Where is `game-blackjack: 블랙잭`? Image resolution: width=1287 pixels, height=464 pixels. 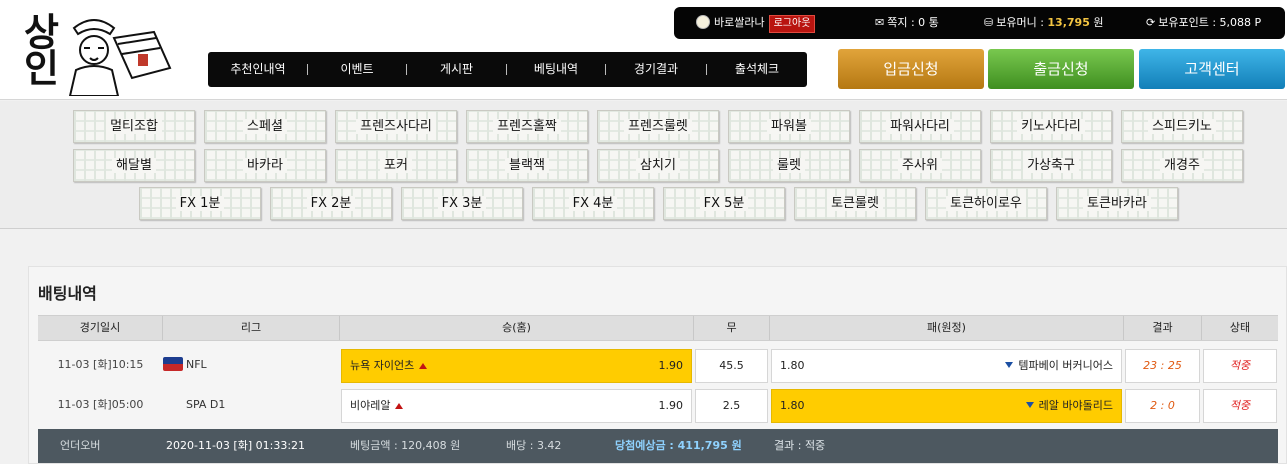 game-blackjack: 블랙잭 is located at coordinates (527, 165).